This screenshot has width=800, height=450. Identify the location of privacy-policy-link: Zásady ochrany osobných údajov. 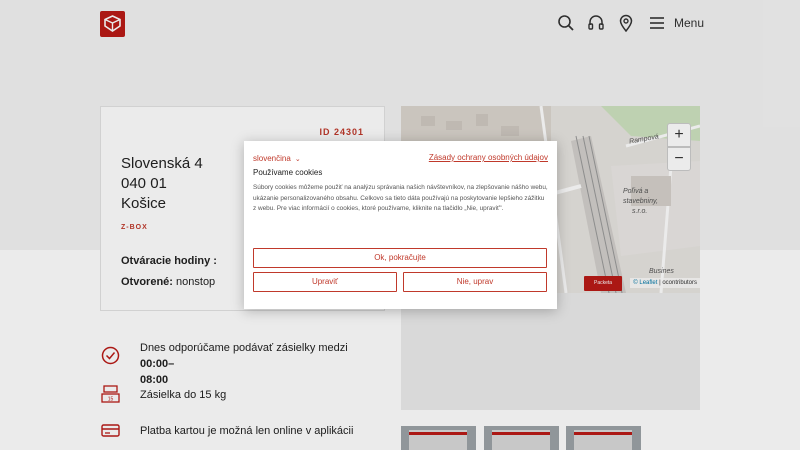
(488, 157).